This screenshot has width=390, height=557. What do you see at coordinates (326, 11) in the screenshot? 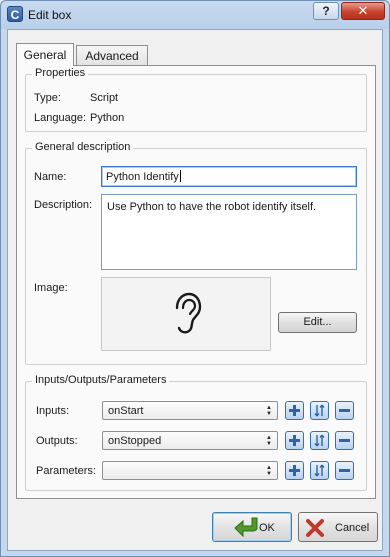
I see `help-button: ?` at bounding box center [326, 11].